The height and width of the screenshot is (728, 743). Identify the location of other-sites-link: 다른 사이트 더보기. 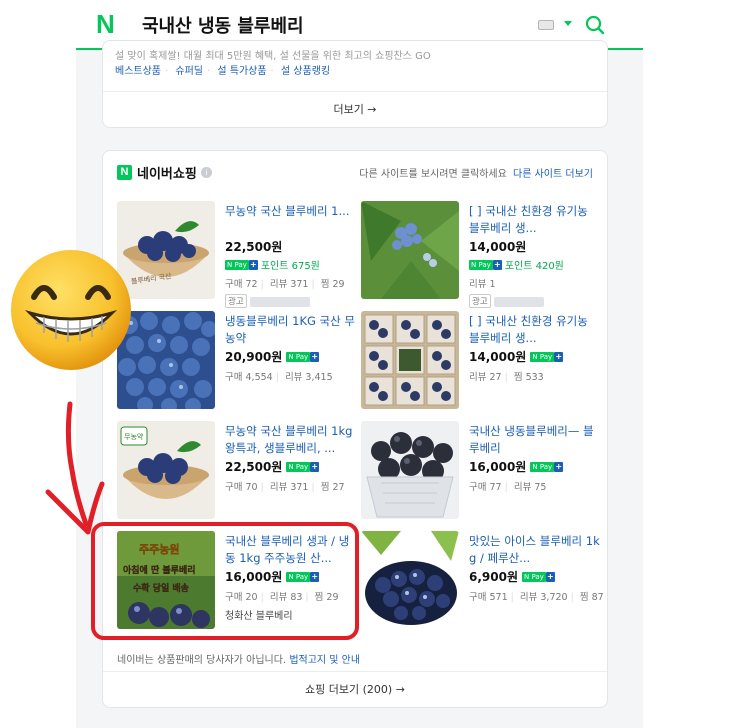
(553, 174).